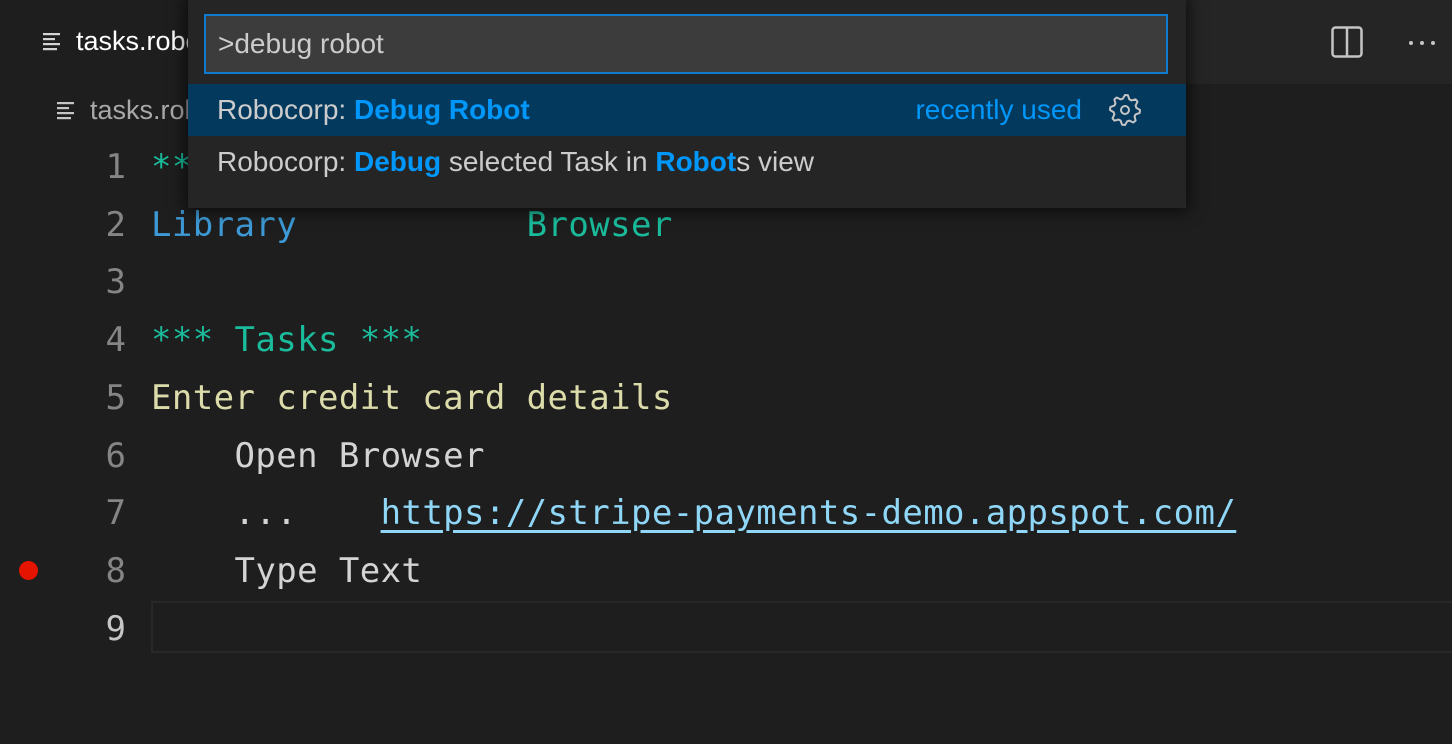 Image resolution: width=1452 pixels, height=744 pixels. I want to click on code-token: *** Tasks ***, so click(287, 340).